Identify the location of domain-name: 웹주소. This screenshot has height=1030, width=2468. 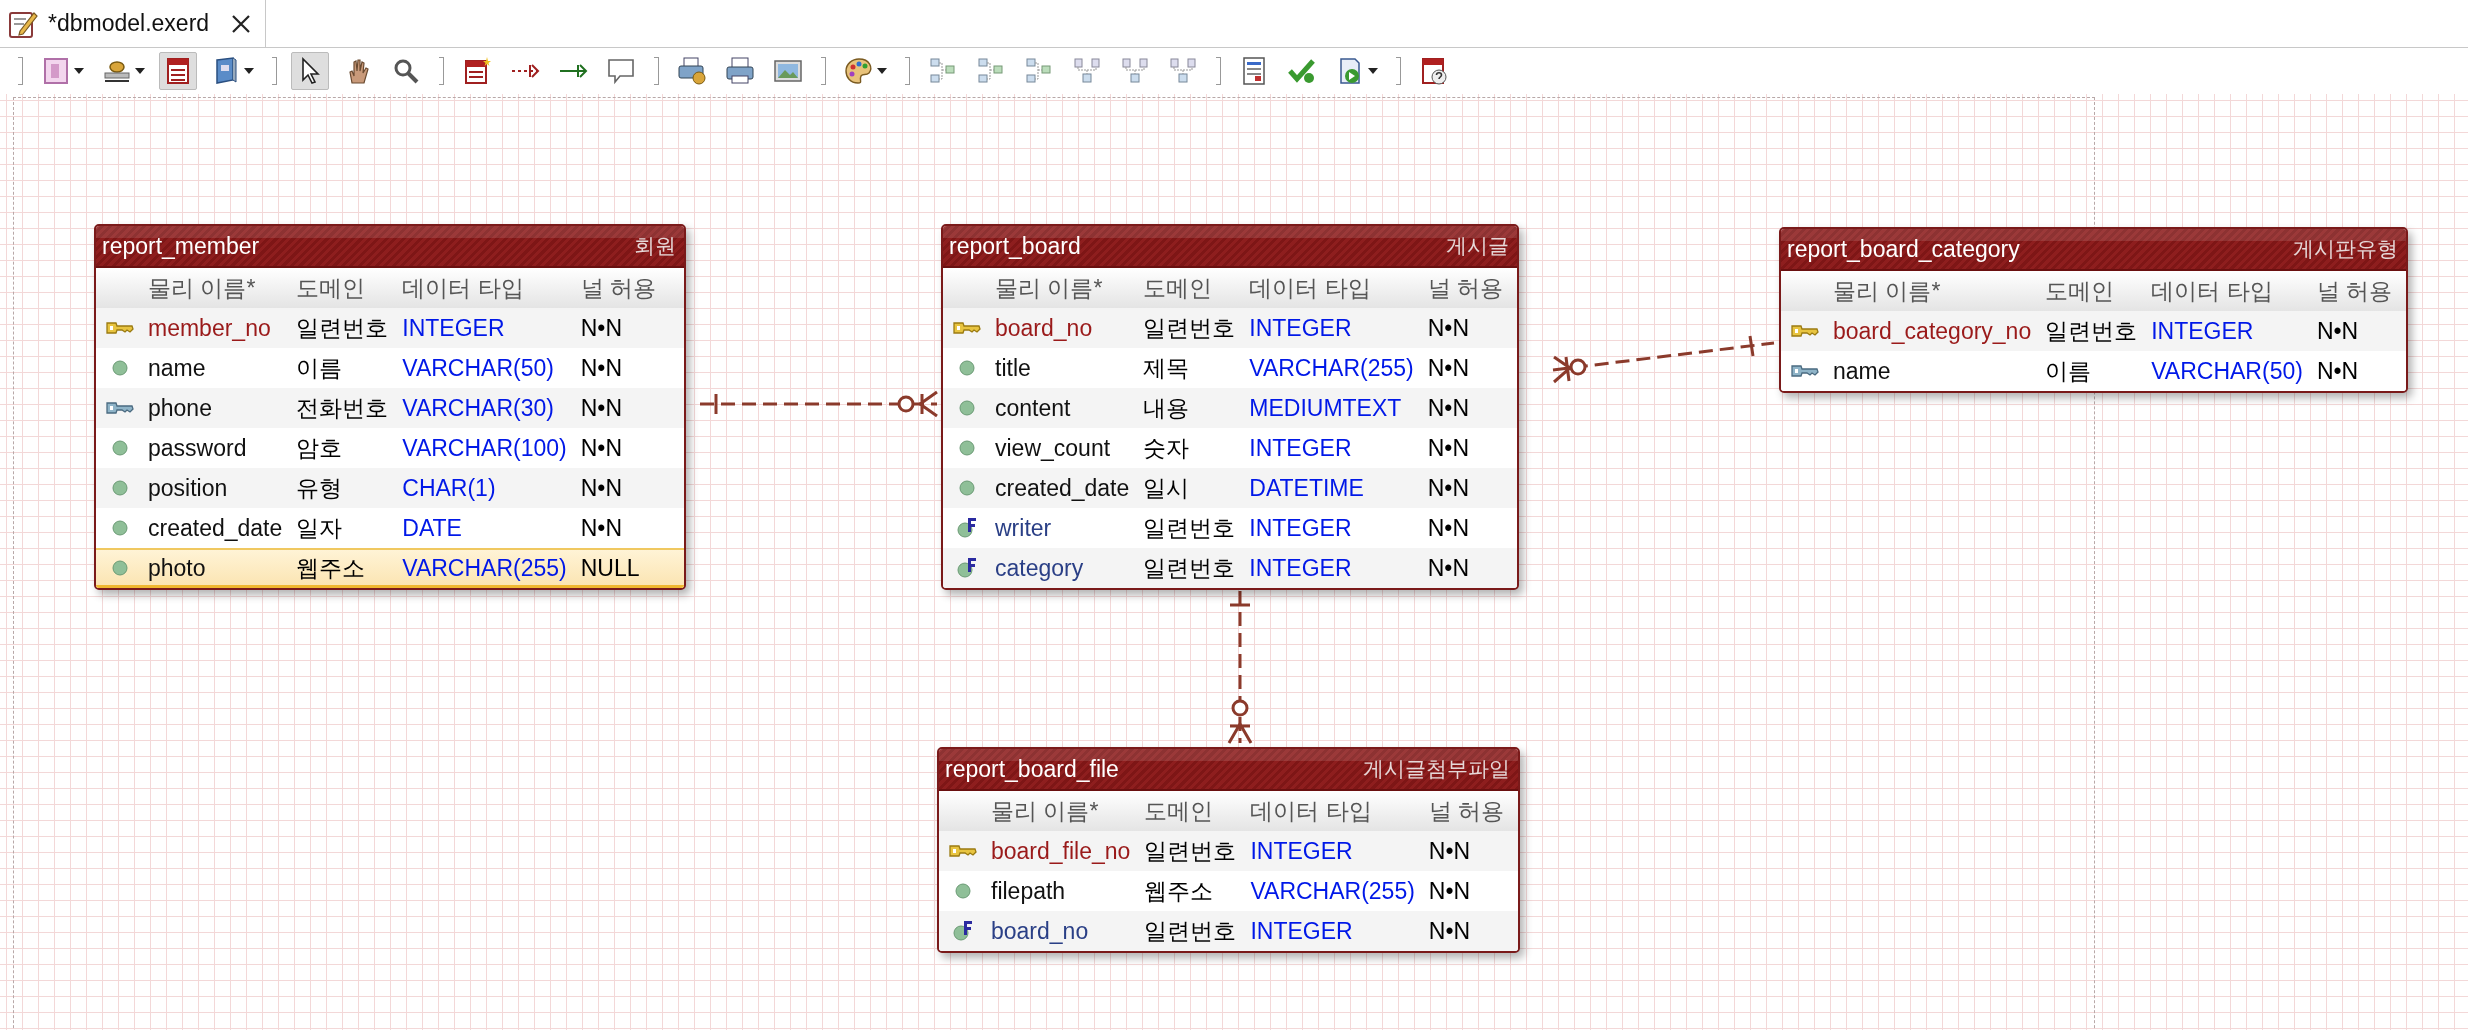
(1179, 891).